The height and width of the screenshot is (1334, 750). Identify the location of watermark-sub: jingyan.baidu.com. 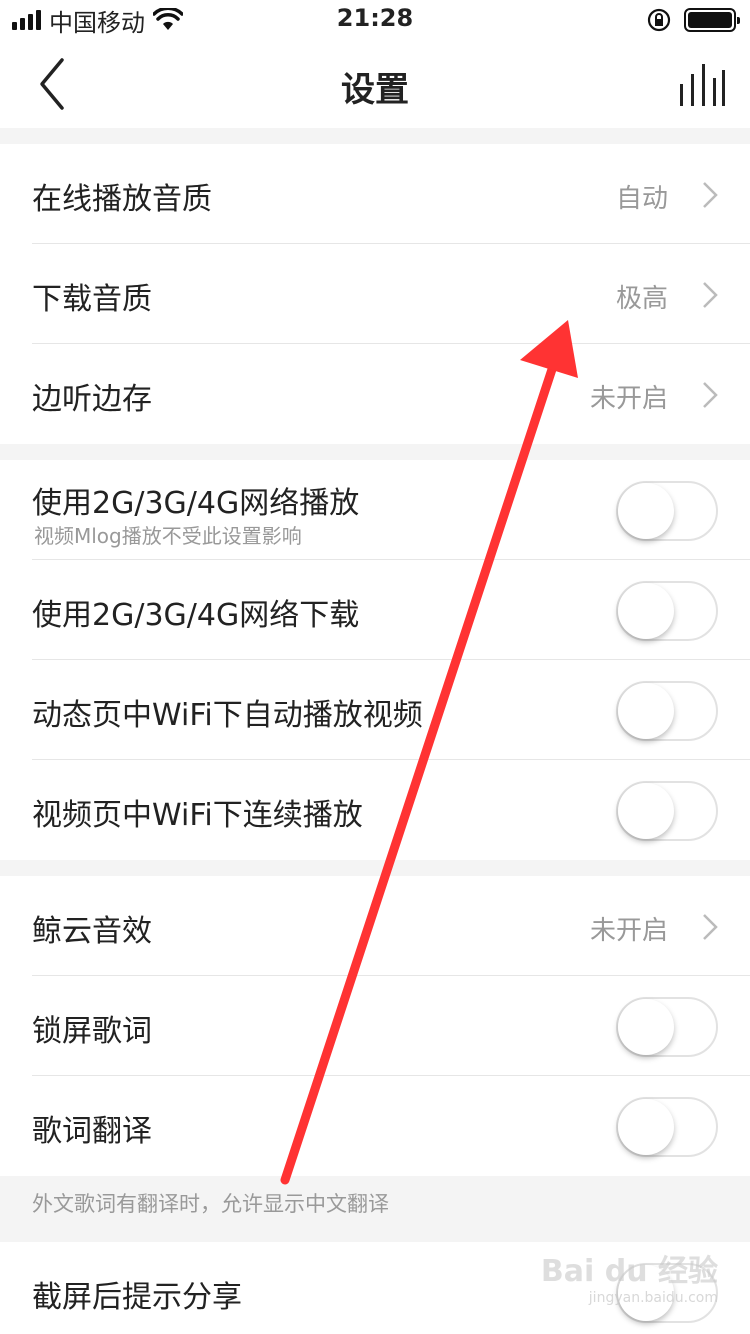
(653, 1298).